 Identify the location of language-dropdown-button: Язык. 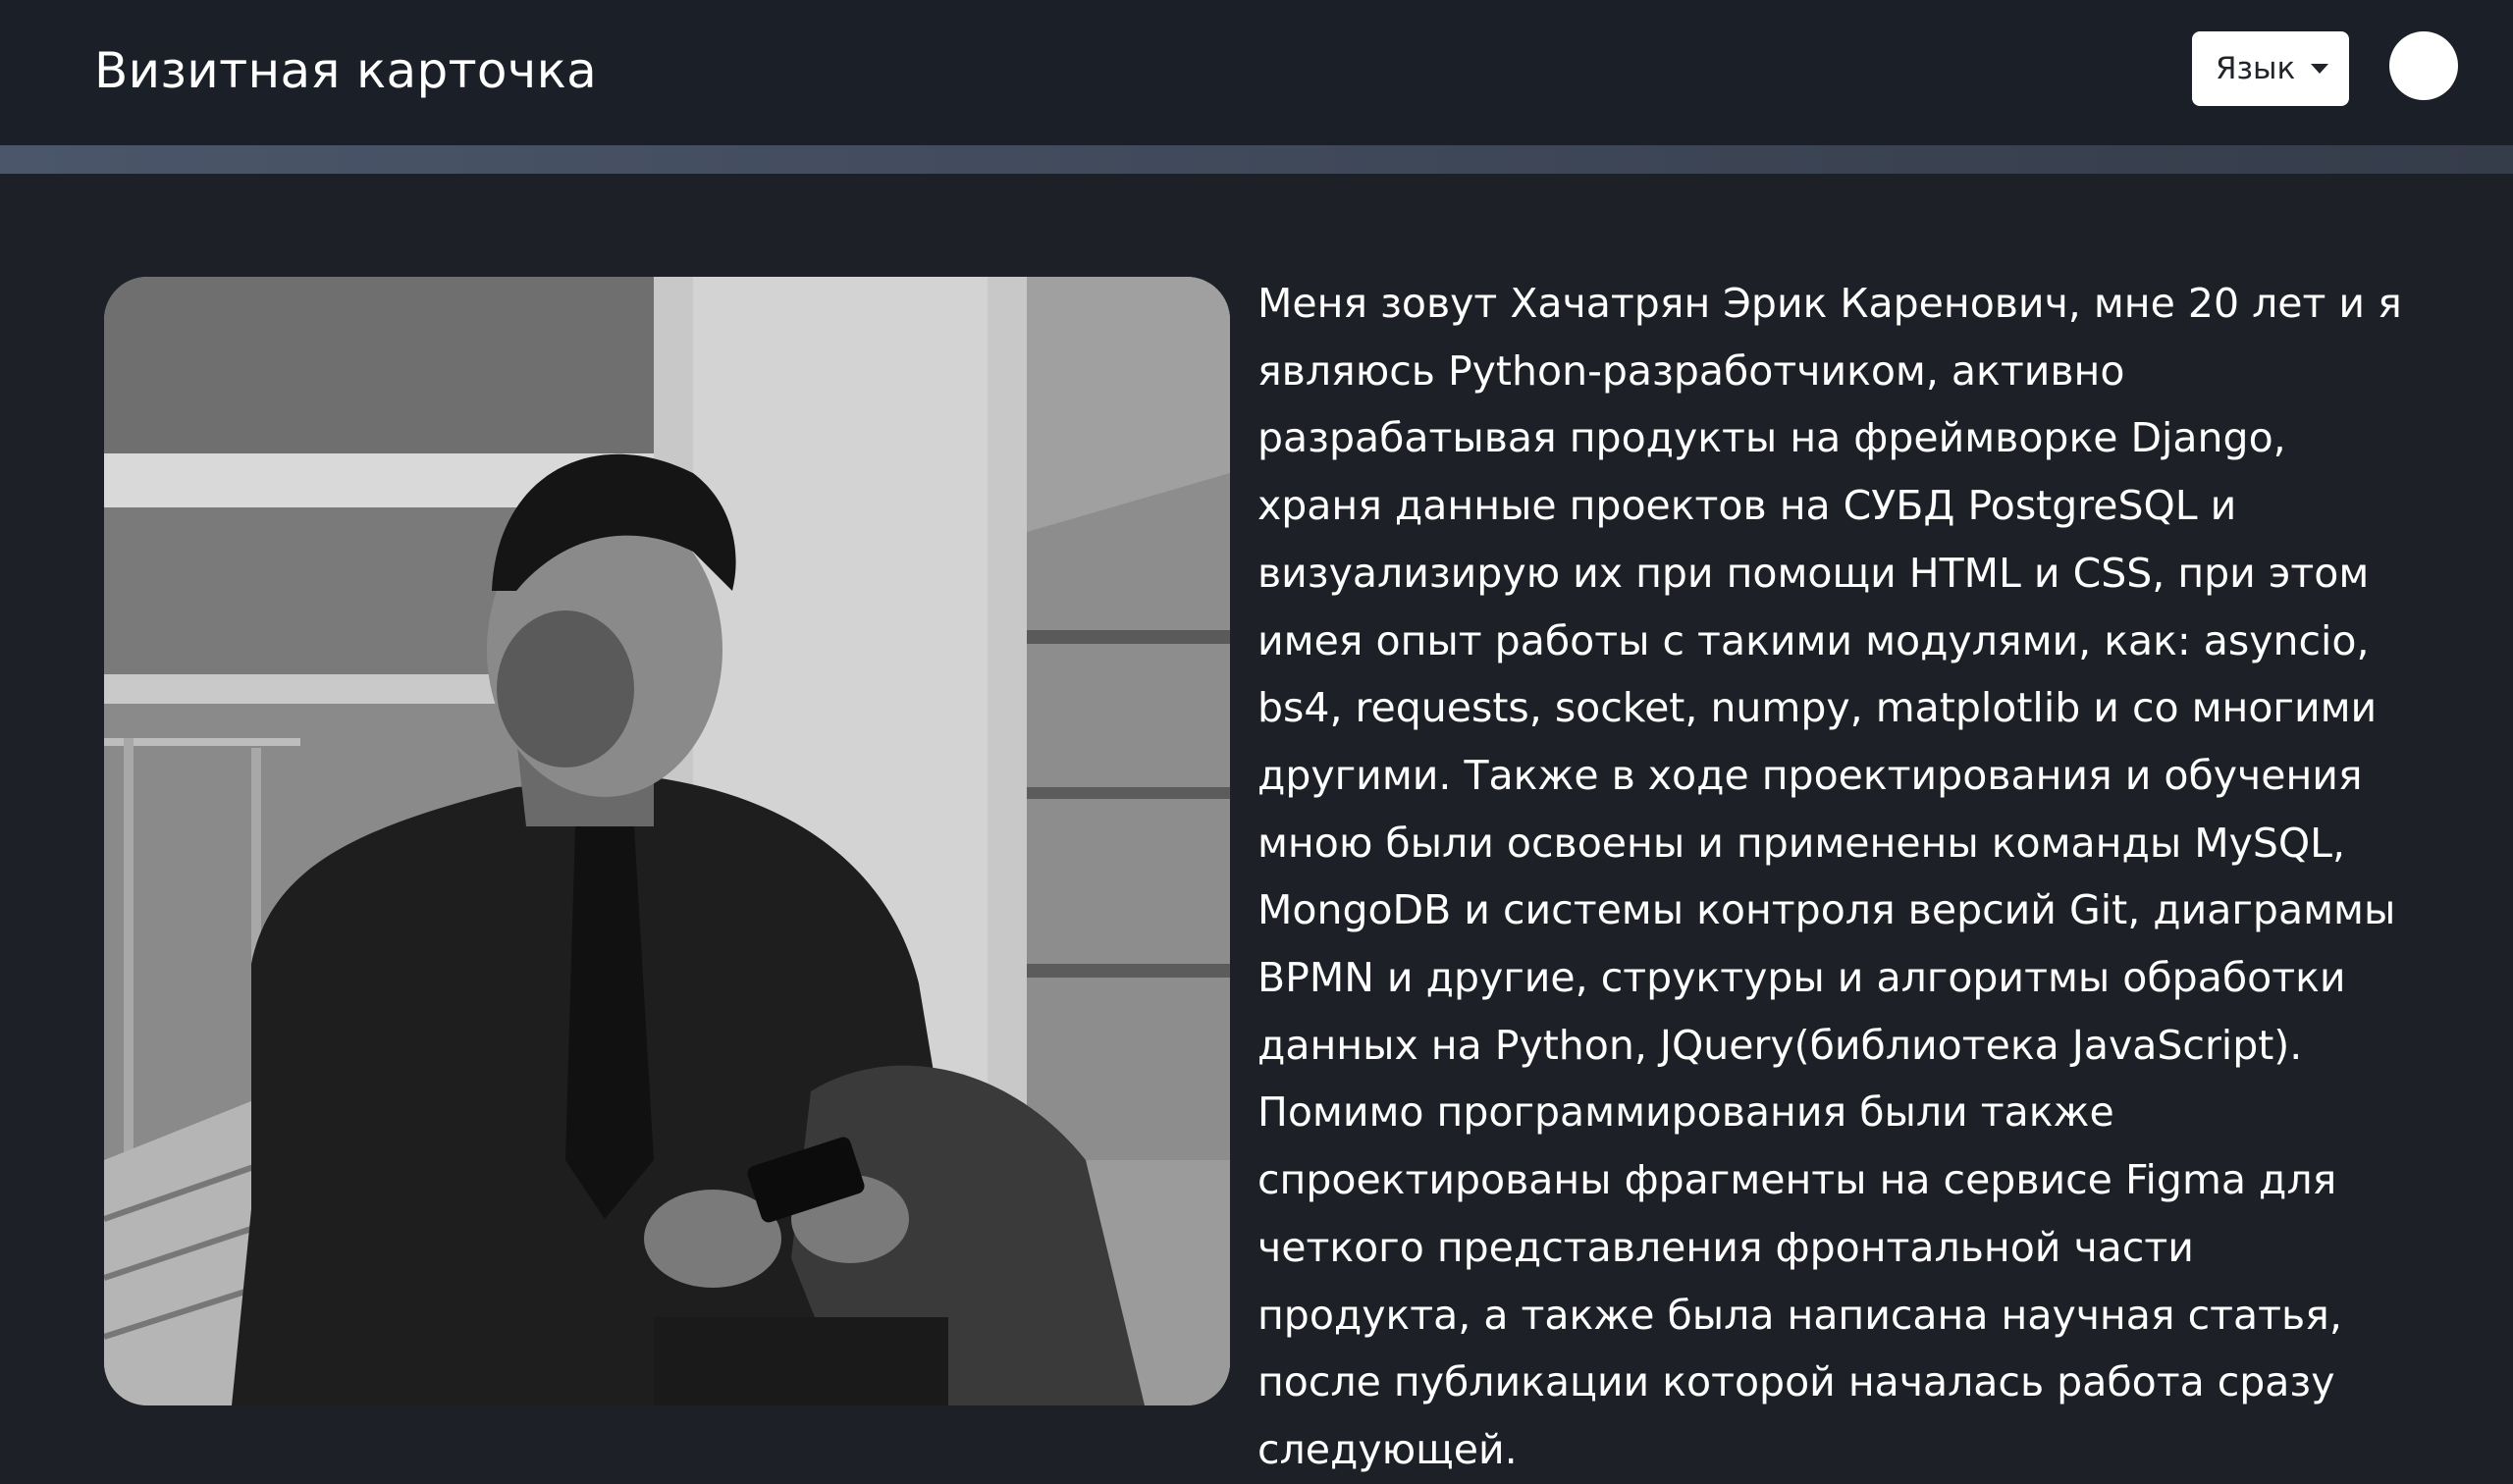
(2271, 68).